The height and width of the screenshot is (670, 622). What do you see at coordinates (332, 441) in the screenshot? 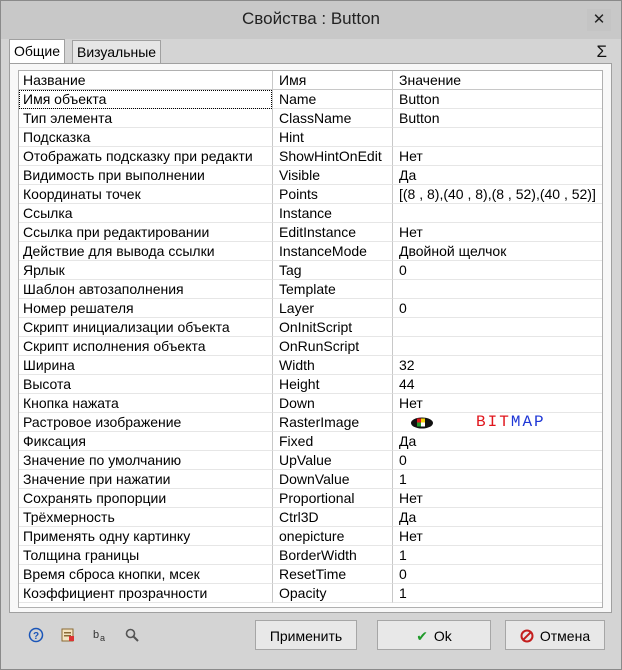
I see `property-id: Fixed` at bounding box center [332, 441].